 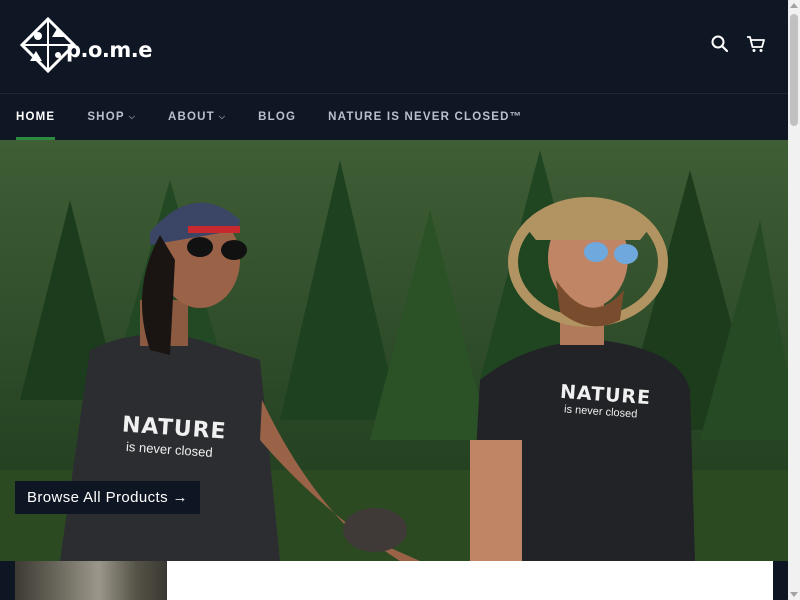 What do you see at coordinates (470, 580) in the screenshot?
I see `featured-card` at bounding box center [470, 580].